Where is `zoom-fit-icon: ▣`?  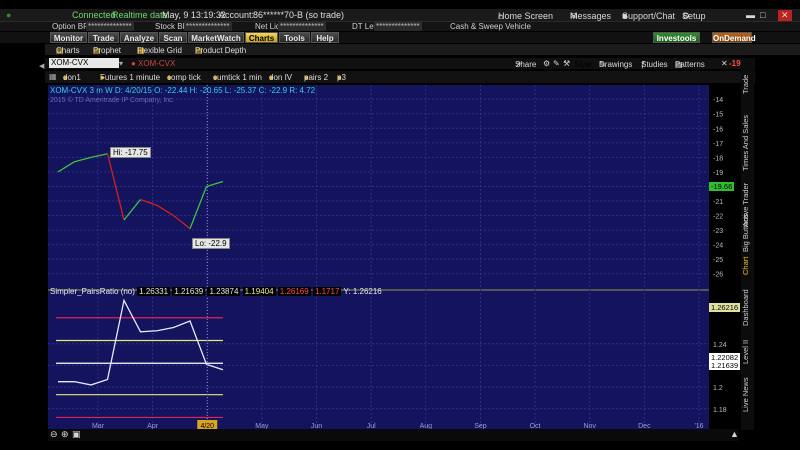 zoom-fit-icon: ▣ is located at coordinates (76, 434).